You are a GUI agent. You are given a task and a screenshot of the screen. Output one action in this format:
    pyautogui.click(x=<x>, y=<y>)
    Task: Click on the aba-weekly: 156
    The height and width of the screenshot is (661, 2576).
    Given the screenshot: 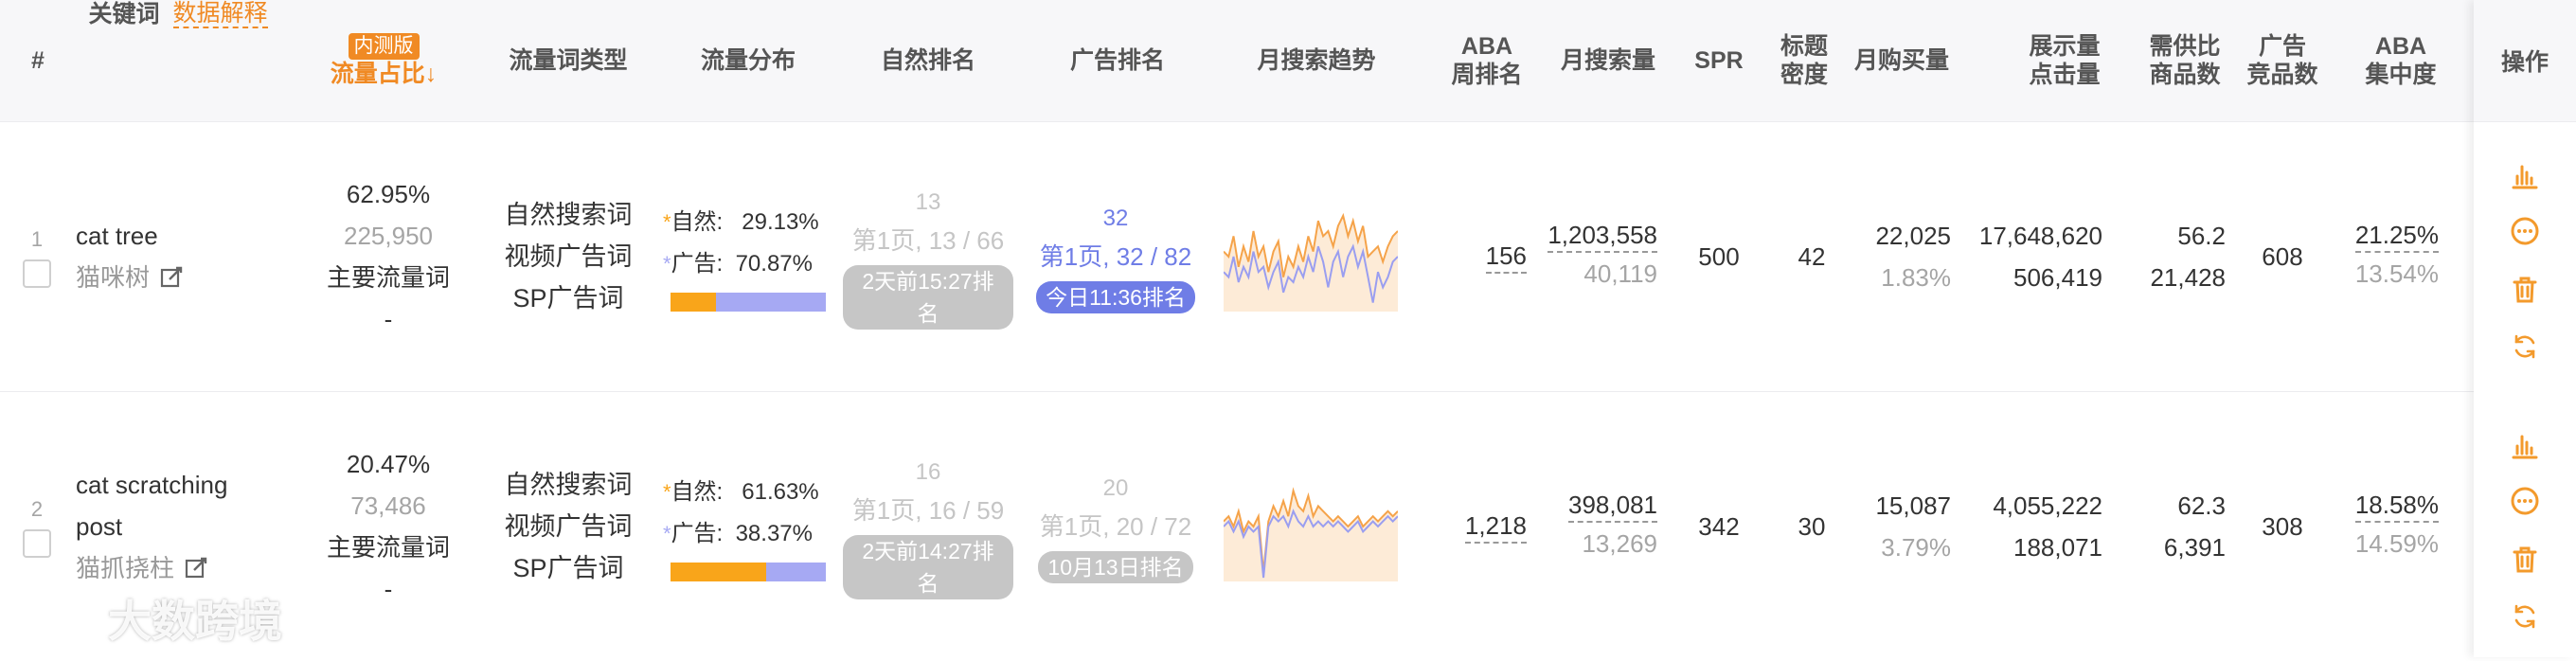 What is the action you would take?
    pyautogui.click(x=1506, y=257)
    